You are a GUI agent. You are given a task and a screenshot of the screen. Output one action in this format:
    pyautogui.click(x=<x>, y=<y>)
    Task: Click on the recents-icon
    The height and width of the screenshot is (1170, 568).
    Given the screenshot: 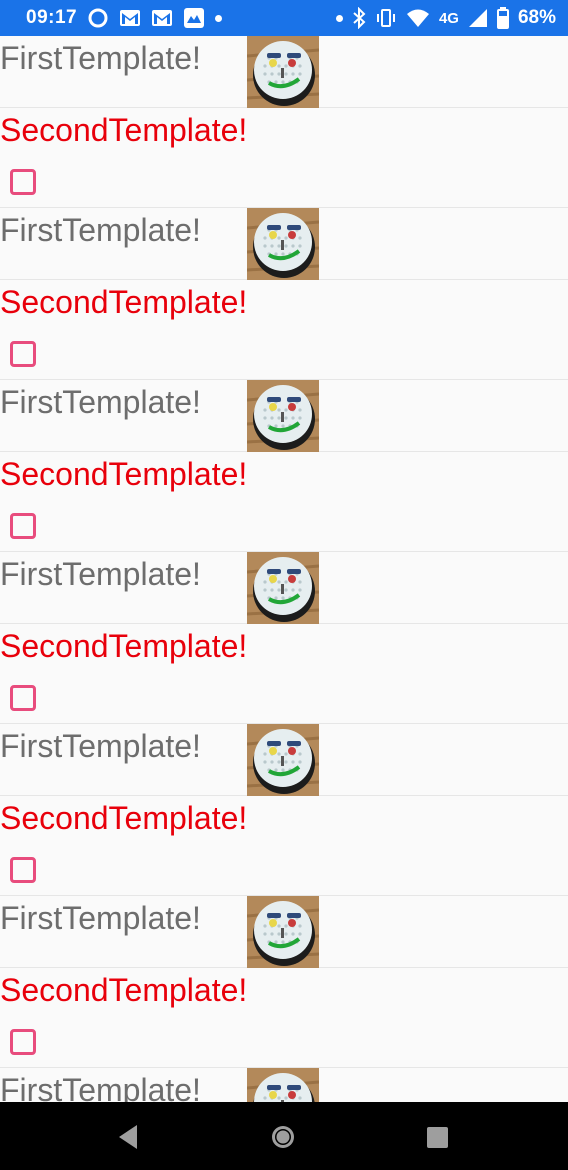 What is the action you would take?
    pyautogui.click(x=437, y=1137)
    